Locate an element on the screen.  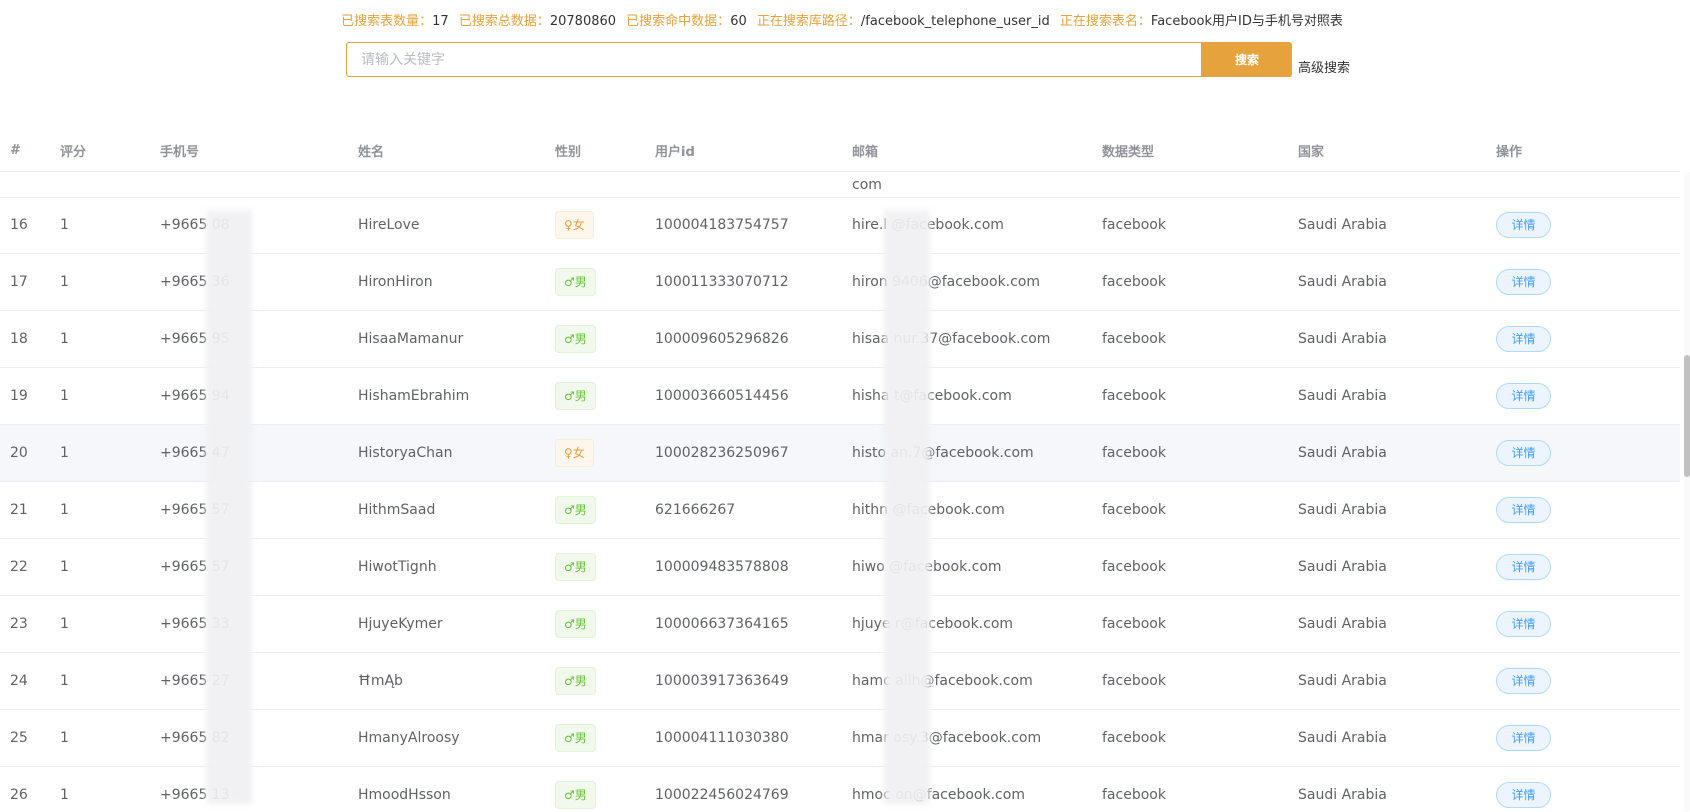
index-cell: 18 is located at coordinates (19, 339).